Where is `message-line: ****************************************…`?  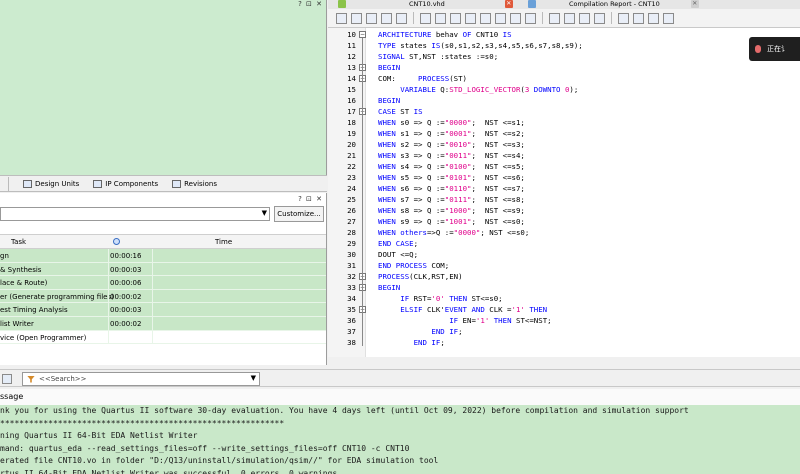
message-line: ****************************************… is located at coordinates (142, 423).